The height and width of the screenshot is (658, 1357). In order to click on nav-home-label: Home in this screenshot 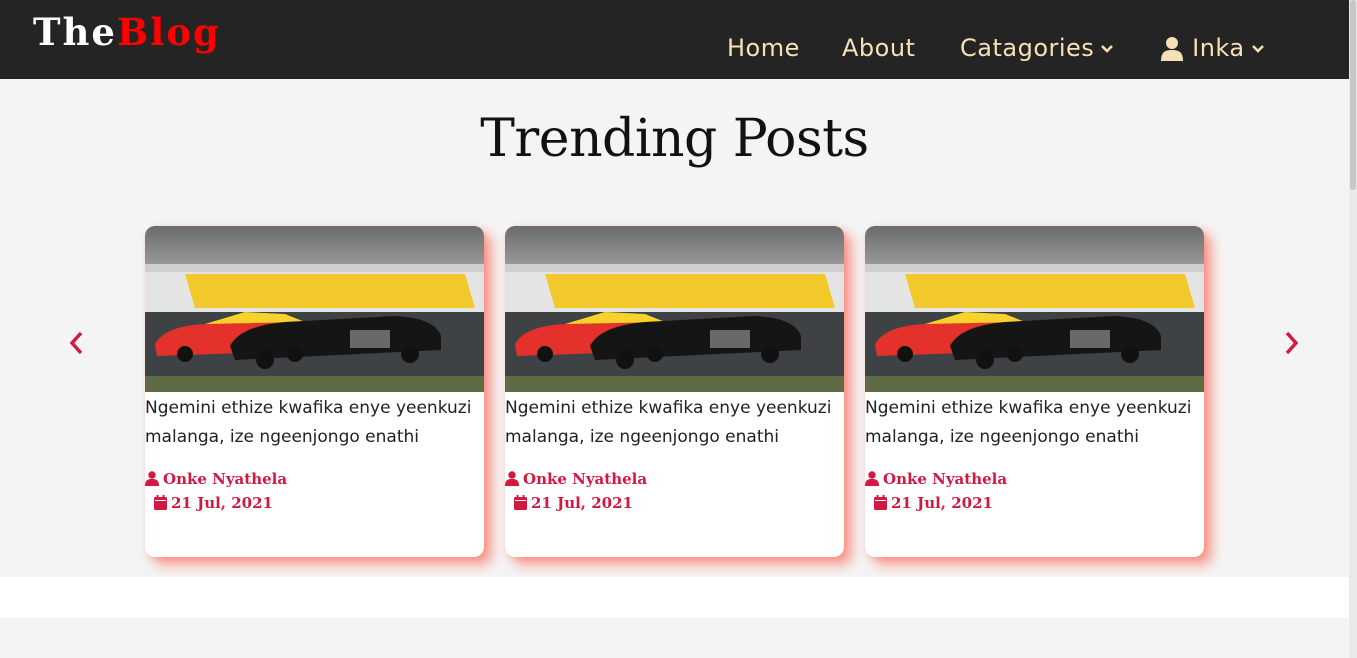, I will do `click(763, 48)`.